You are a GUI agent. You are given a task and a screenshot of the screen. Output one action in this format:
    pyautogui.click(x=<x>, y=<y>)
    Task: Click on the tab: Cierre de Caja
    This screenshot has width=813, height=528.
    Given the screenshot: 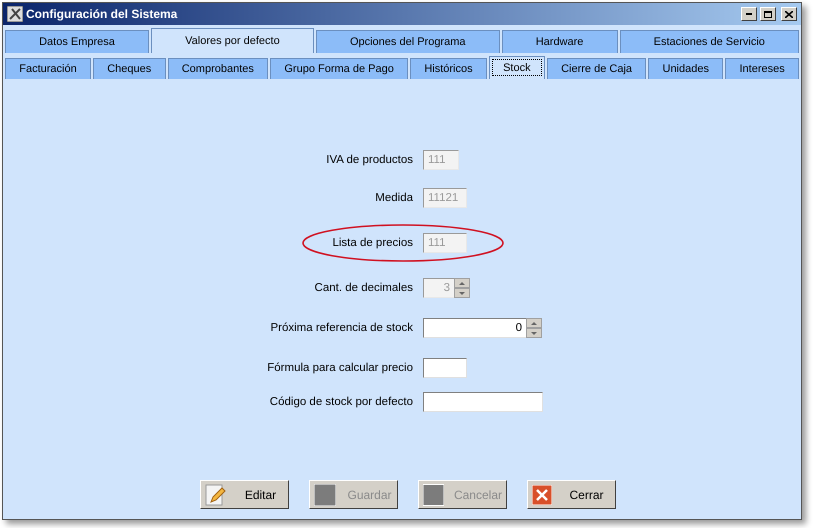 What is the action you would take?
    pyautogui.click(x=596, y=68)
    